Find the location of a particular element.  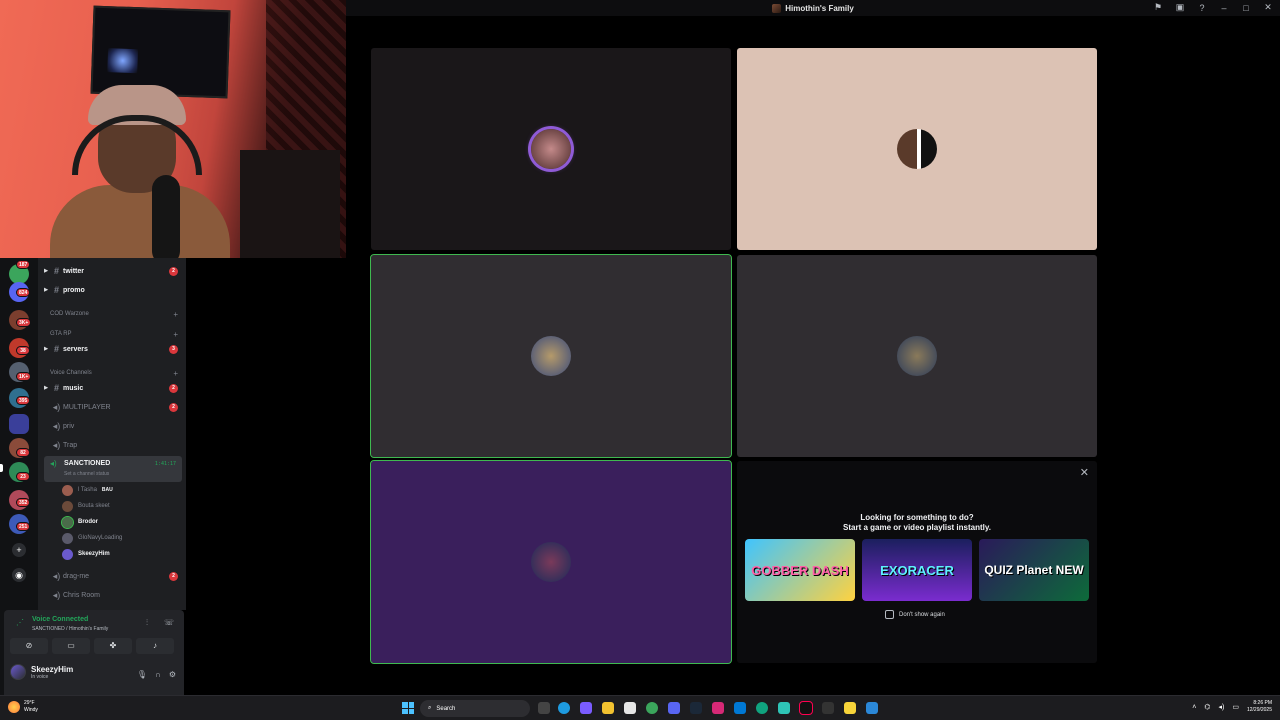

checkbox is located at coordinates (889, 614).